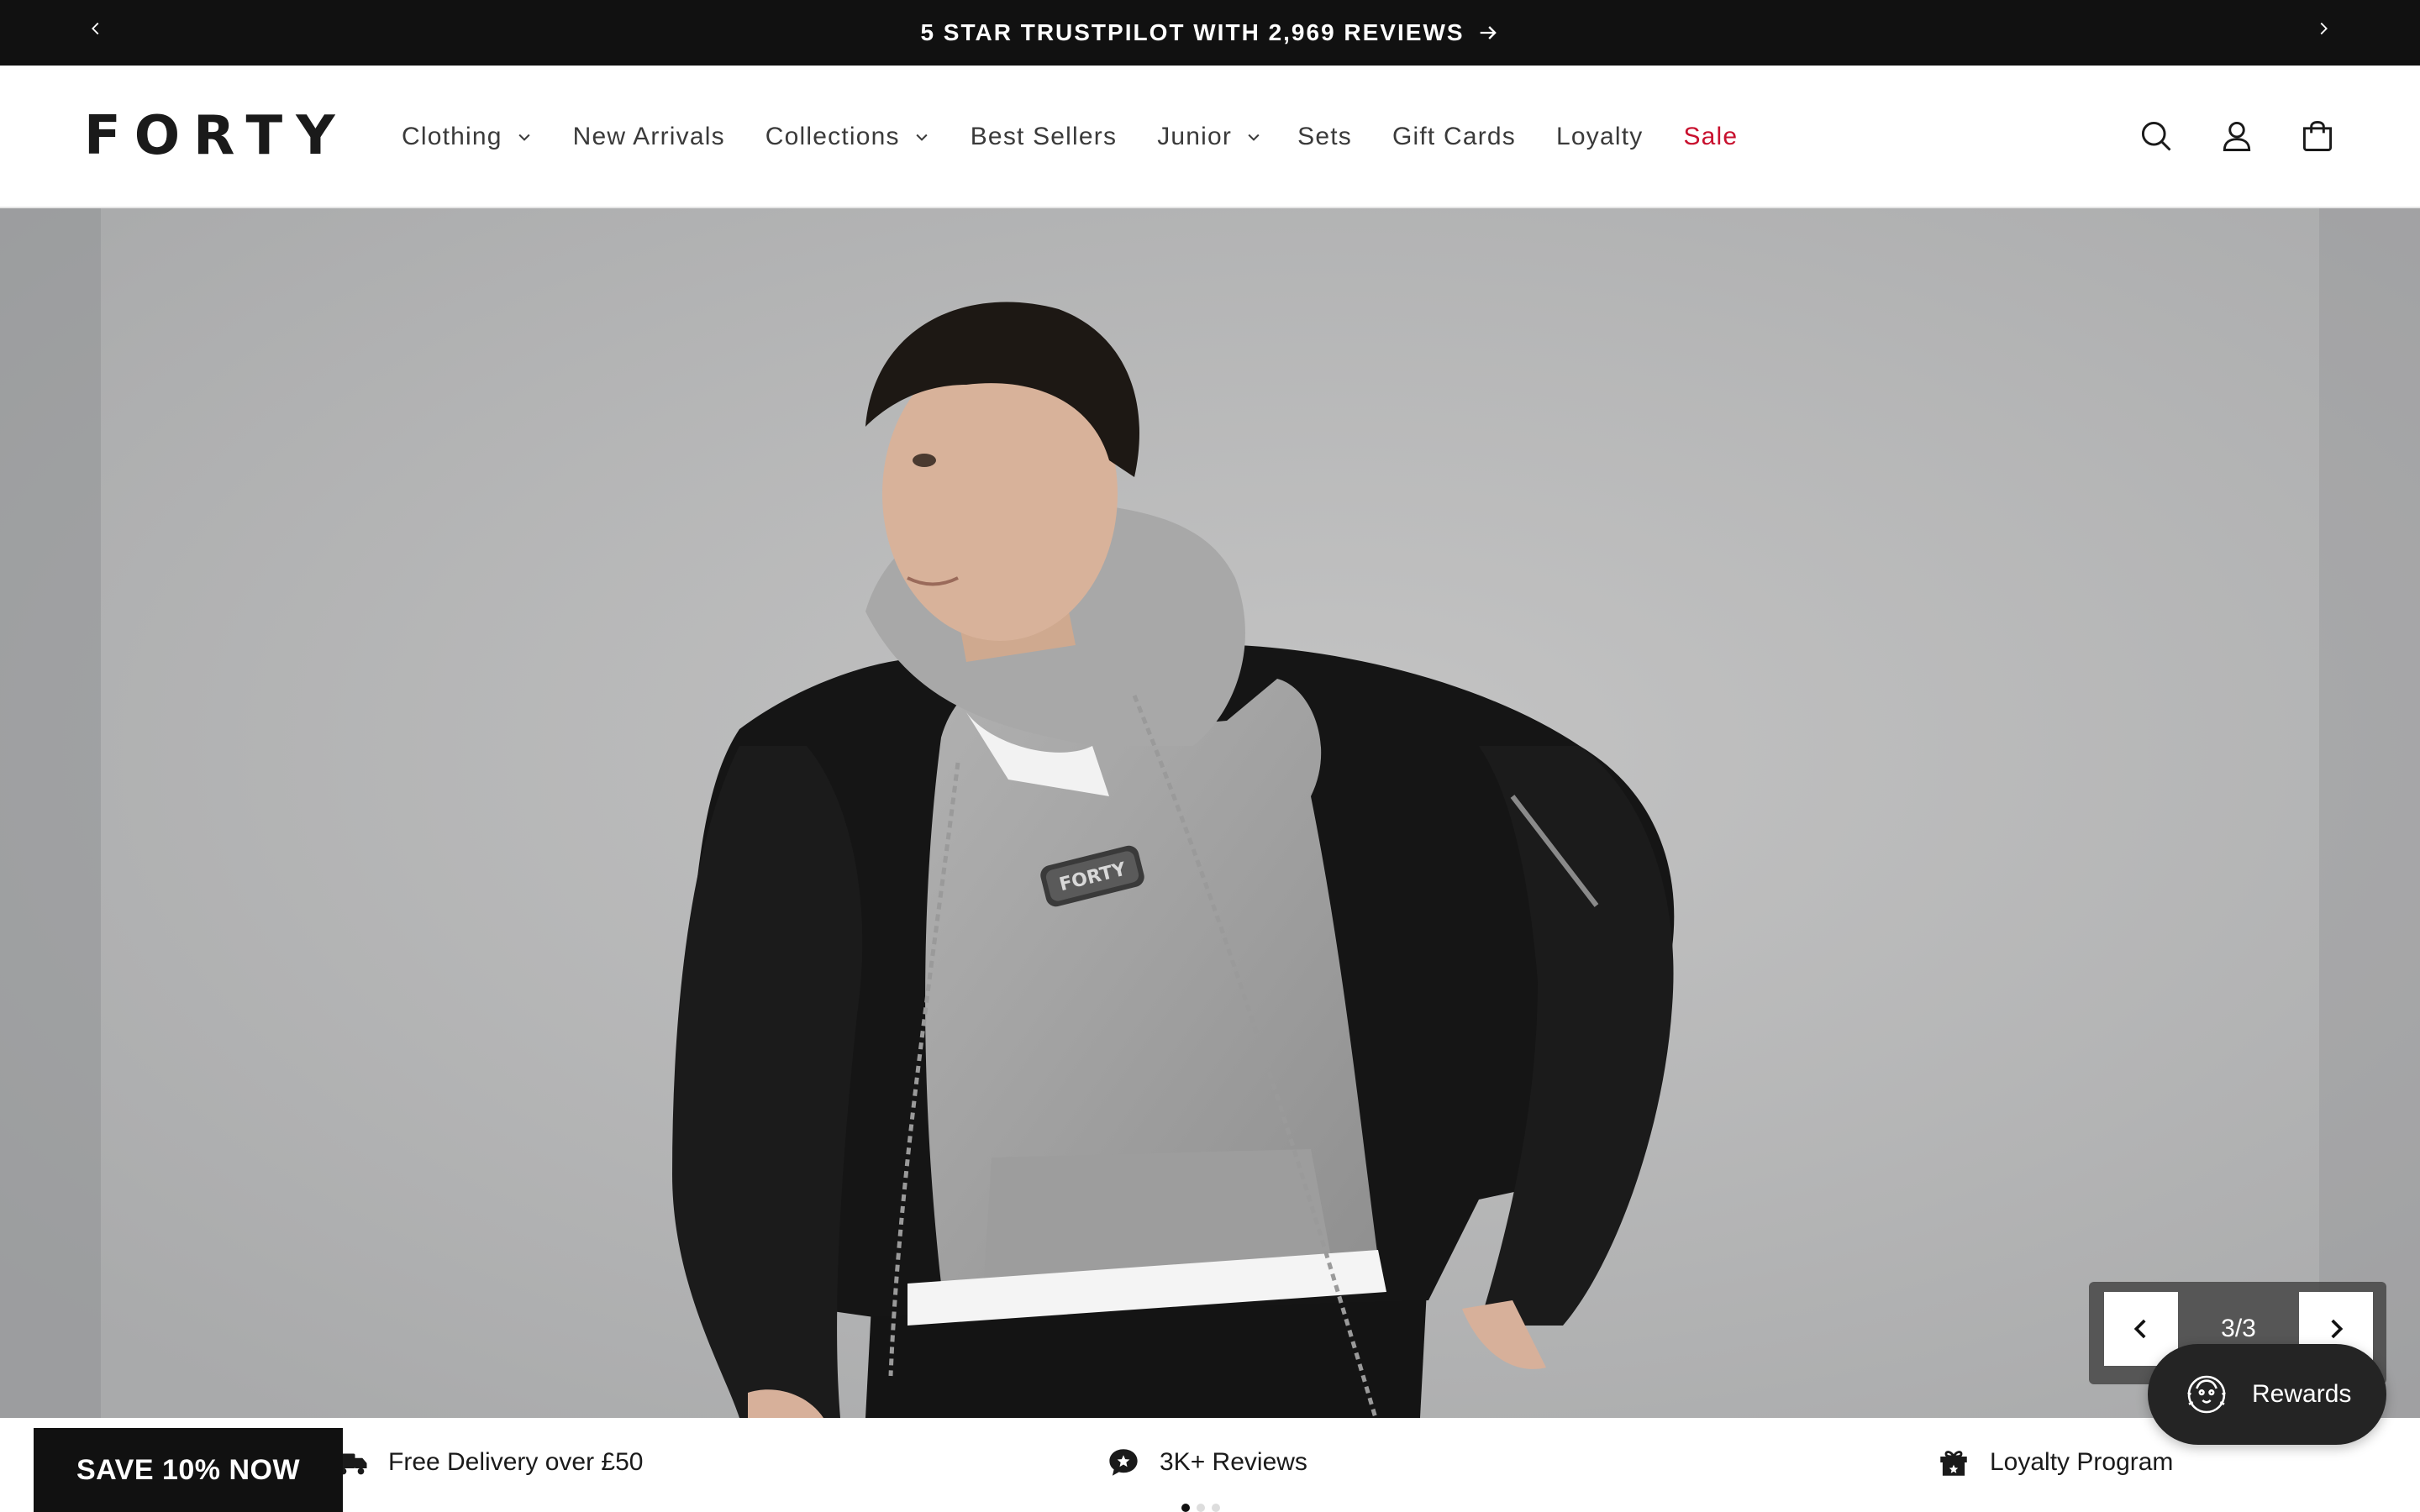  I want to click on nav-label: Collections, so click(832, 136).